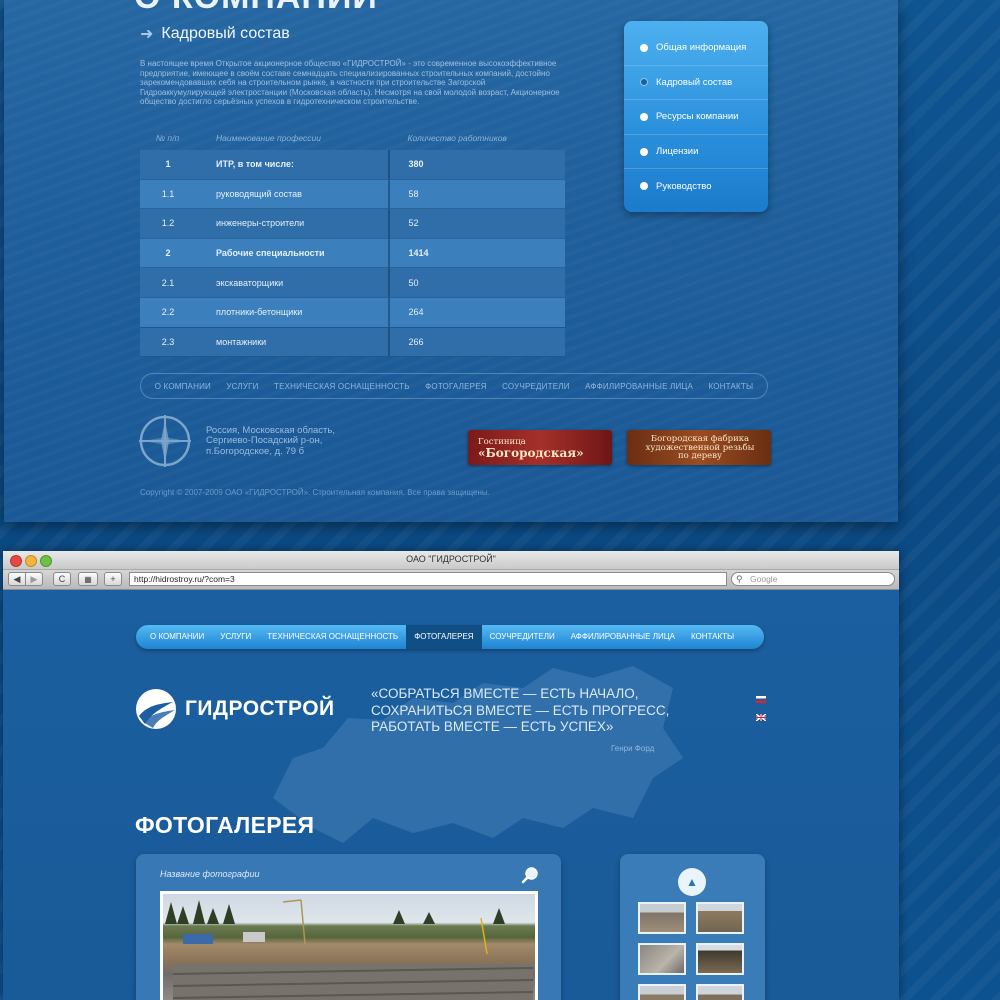  Describe the element at coordinates (342, 386) in the screenshot. I see `footer-nav-link: ТЕХНИЧЕСКАЯ ОСНАЩЕННОСТЬ` at that location.